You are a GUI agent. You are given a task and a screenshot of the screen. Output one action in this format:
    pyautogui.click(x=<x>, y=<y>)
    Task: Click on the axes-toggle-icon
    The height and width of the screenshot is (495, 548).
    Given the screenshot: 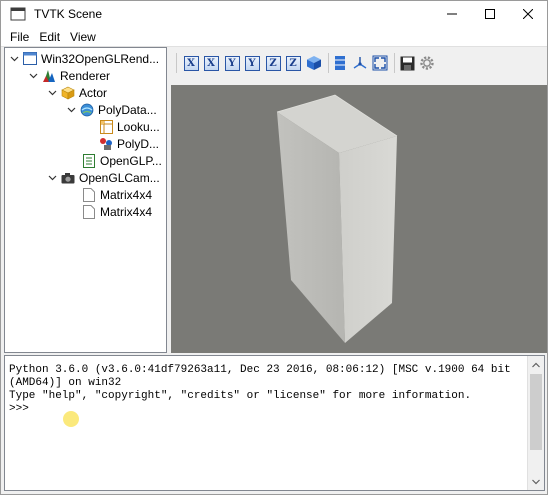 What is the action you would take?
    pyautogui.click(x=360, y=63)
    